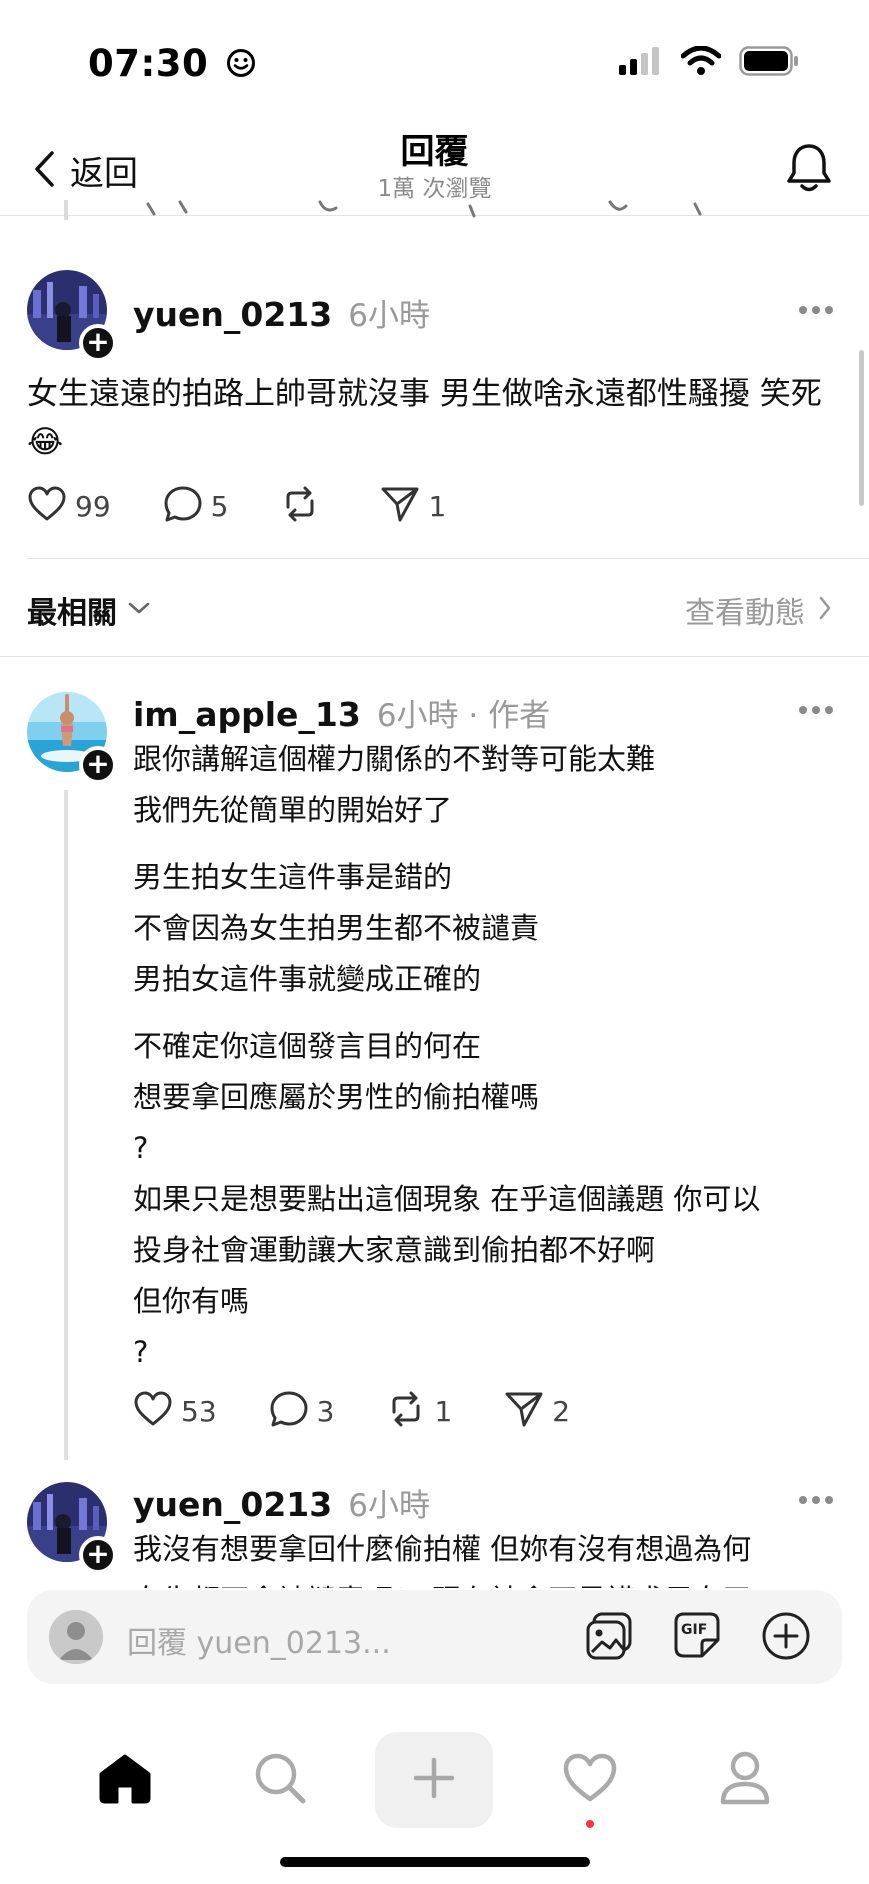  Describe the element at coordinates (69, 506) in the screenshot. I see `like-button: 99` at that location.